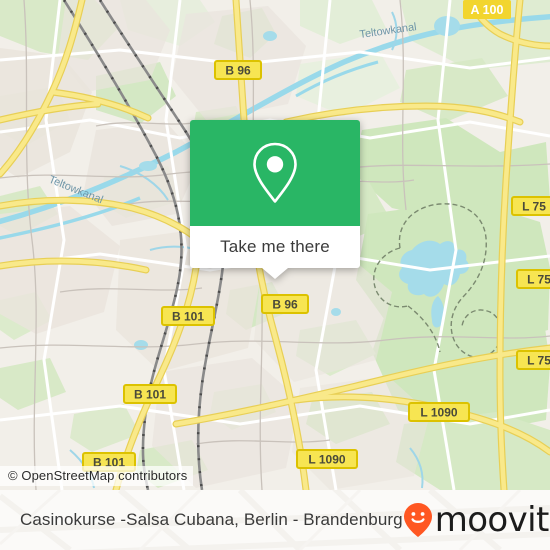 The height and width of the screenshot is (550, 550). I want to click on svg-text: A 100, so click(487, 10).